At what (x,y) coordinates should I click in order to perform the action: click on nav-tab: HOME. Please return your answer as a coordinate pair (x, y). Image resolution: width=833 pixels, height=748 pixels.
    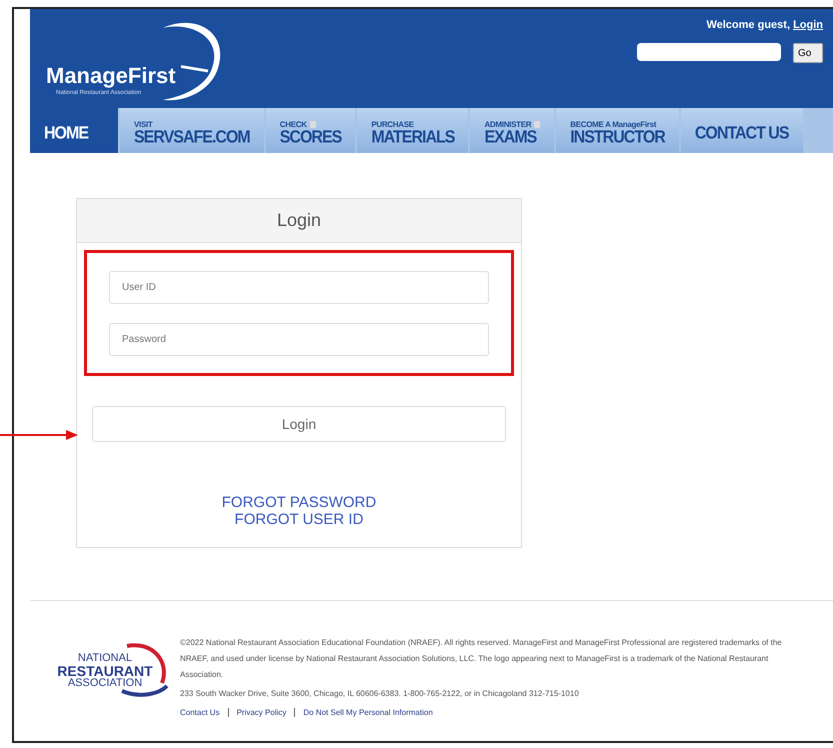
    Looking at the image, I should click on (74, 130).